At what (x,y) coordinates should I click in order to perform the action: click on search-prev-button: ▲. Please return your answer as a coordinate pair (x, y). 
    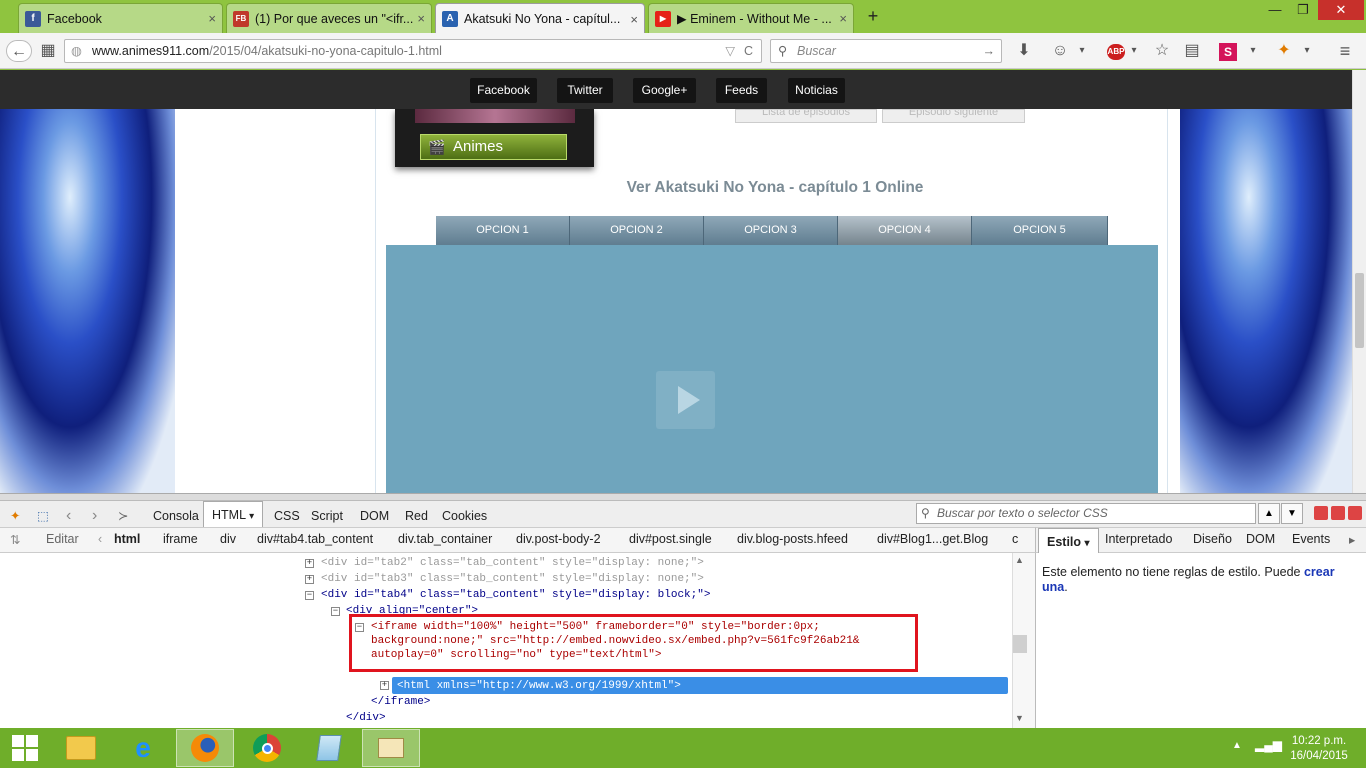
    Looking at the image, I should click on (1269, 513).